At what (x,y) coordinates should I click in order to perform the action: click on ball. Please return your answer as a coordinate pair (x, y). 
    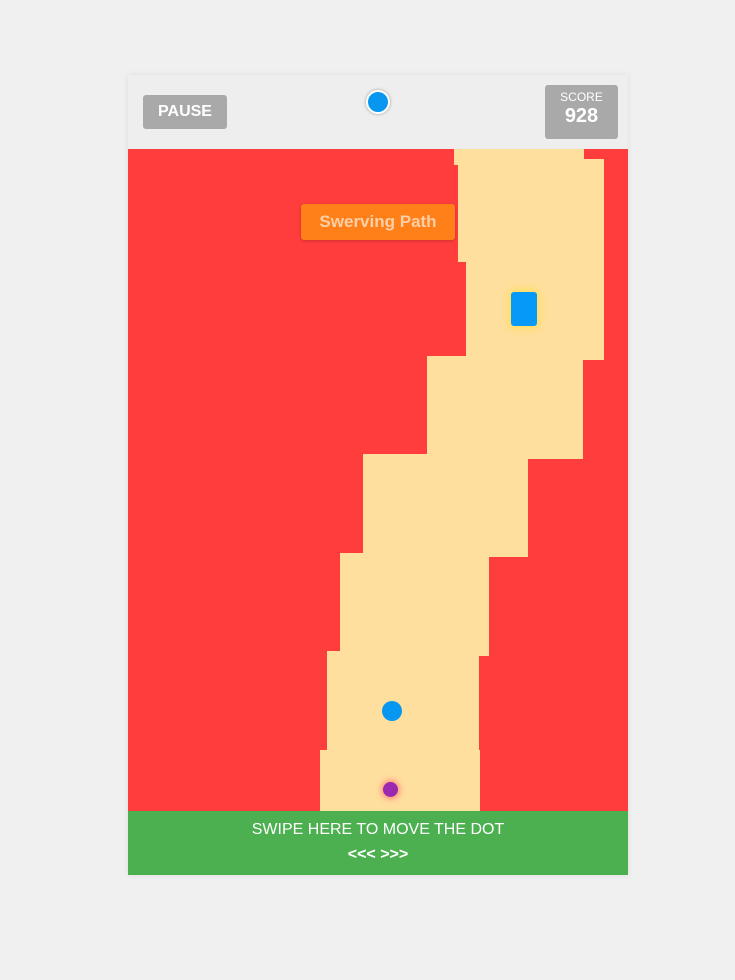
    Looking at the image, I should click on (392, 711).